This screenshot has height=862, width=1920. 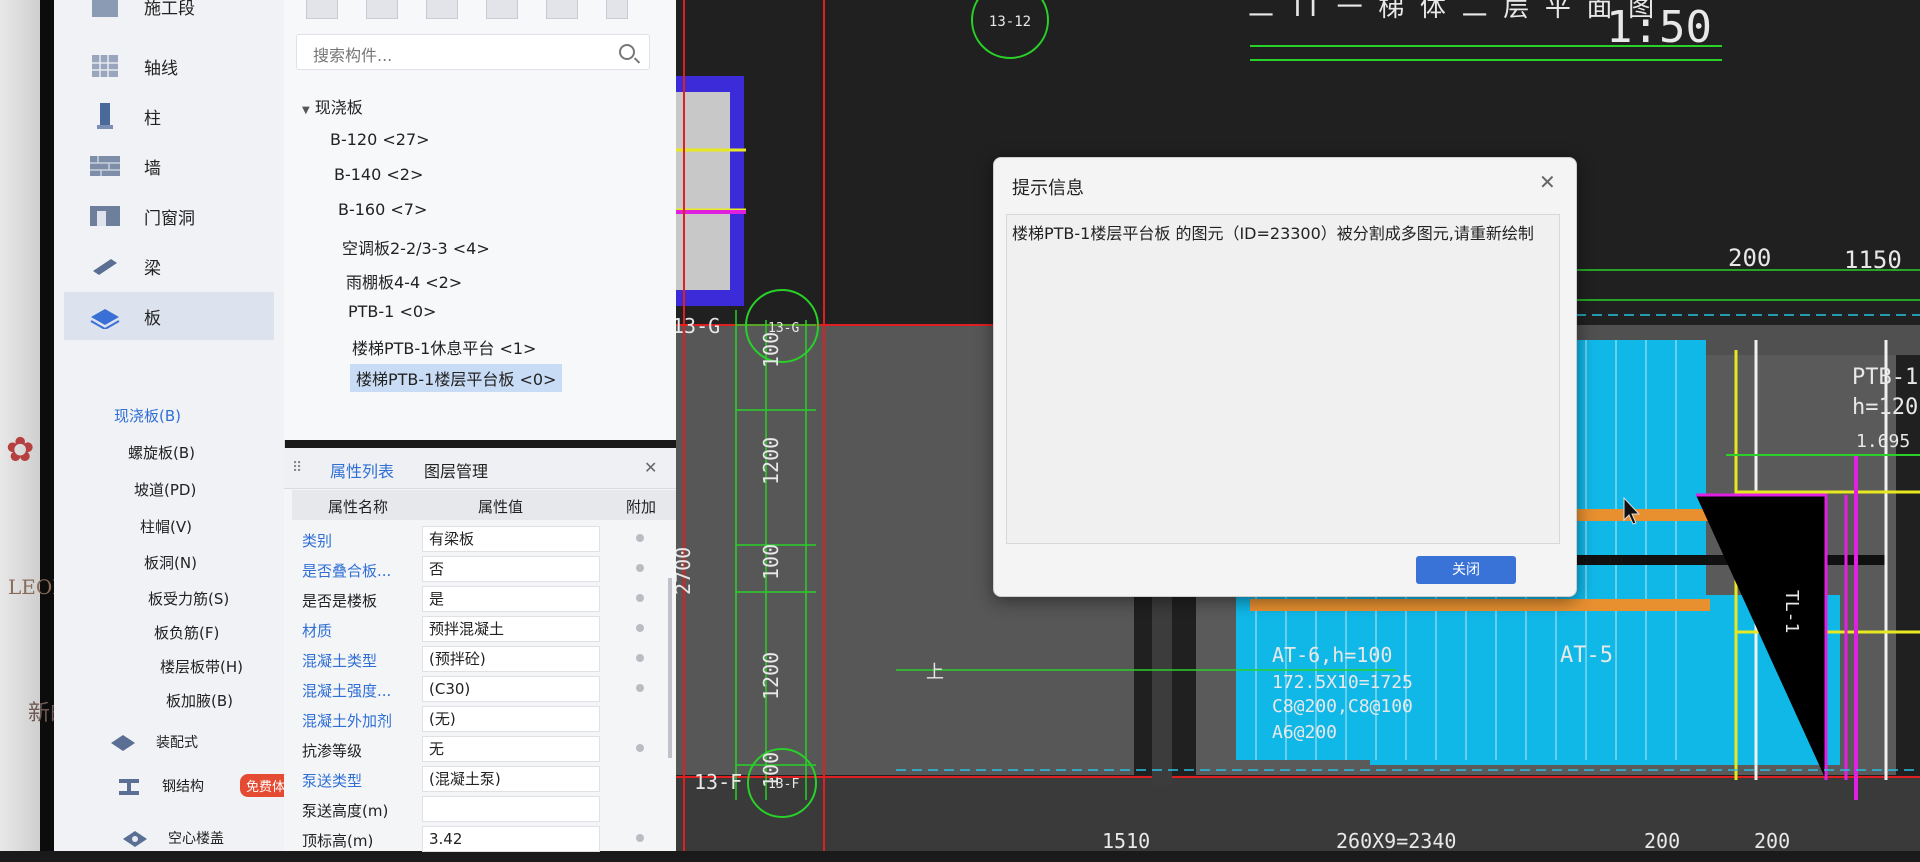 I want to click on property-name: 类别, so click(x=317, y=541).